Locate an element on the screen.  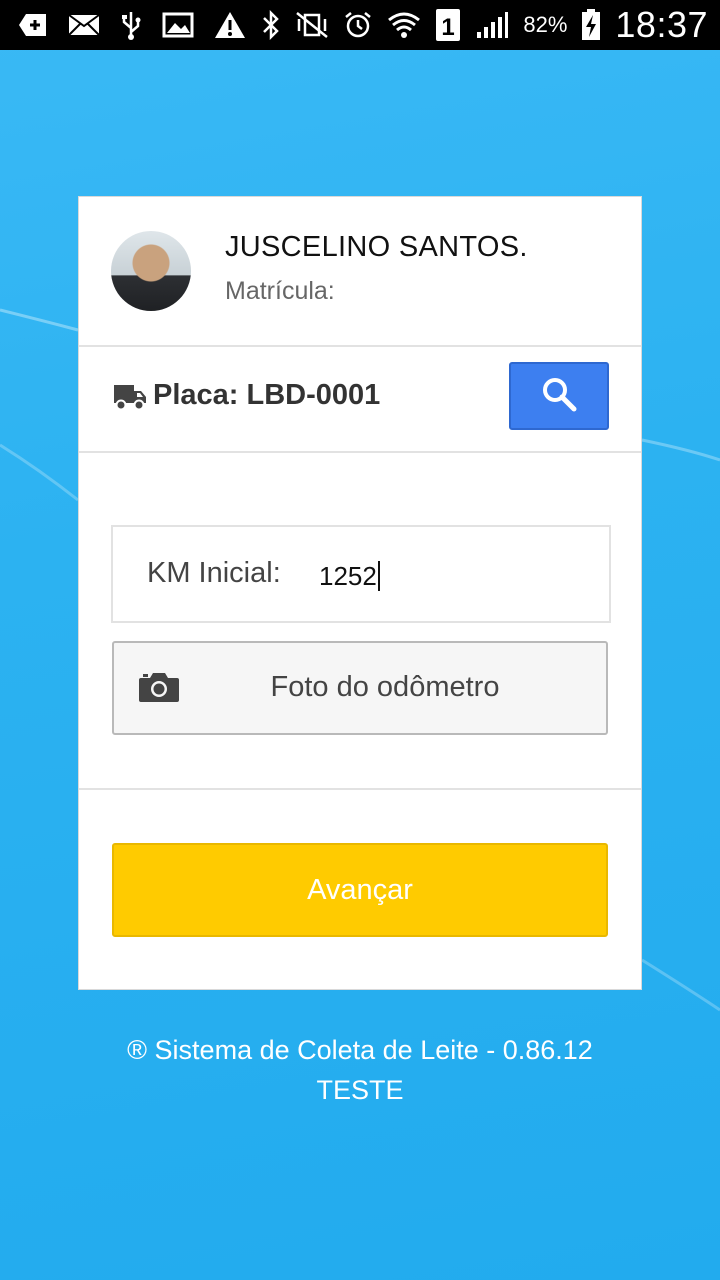
footer-environment: TESTE is located at coordinates (360, 1090).